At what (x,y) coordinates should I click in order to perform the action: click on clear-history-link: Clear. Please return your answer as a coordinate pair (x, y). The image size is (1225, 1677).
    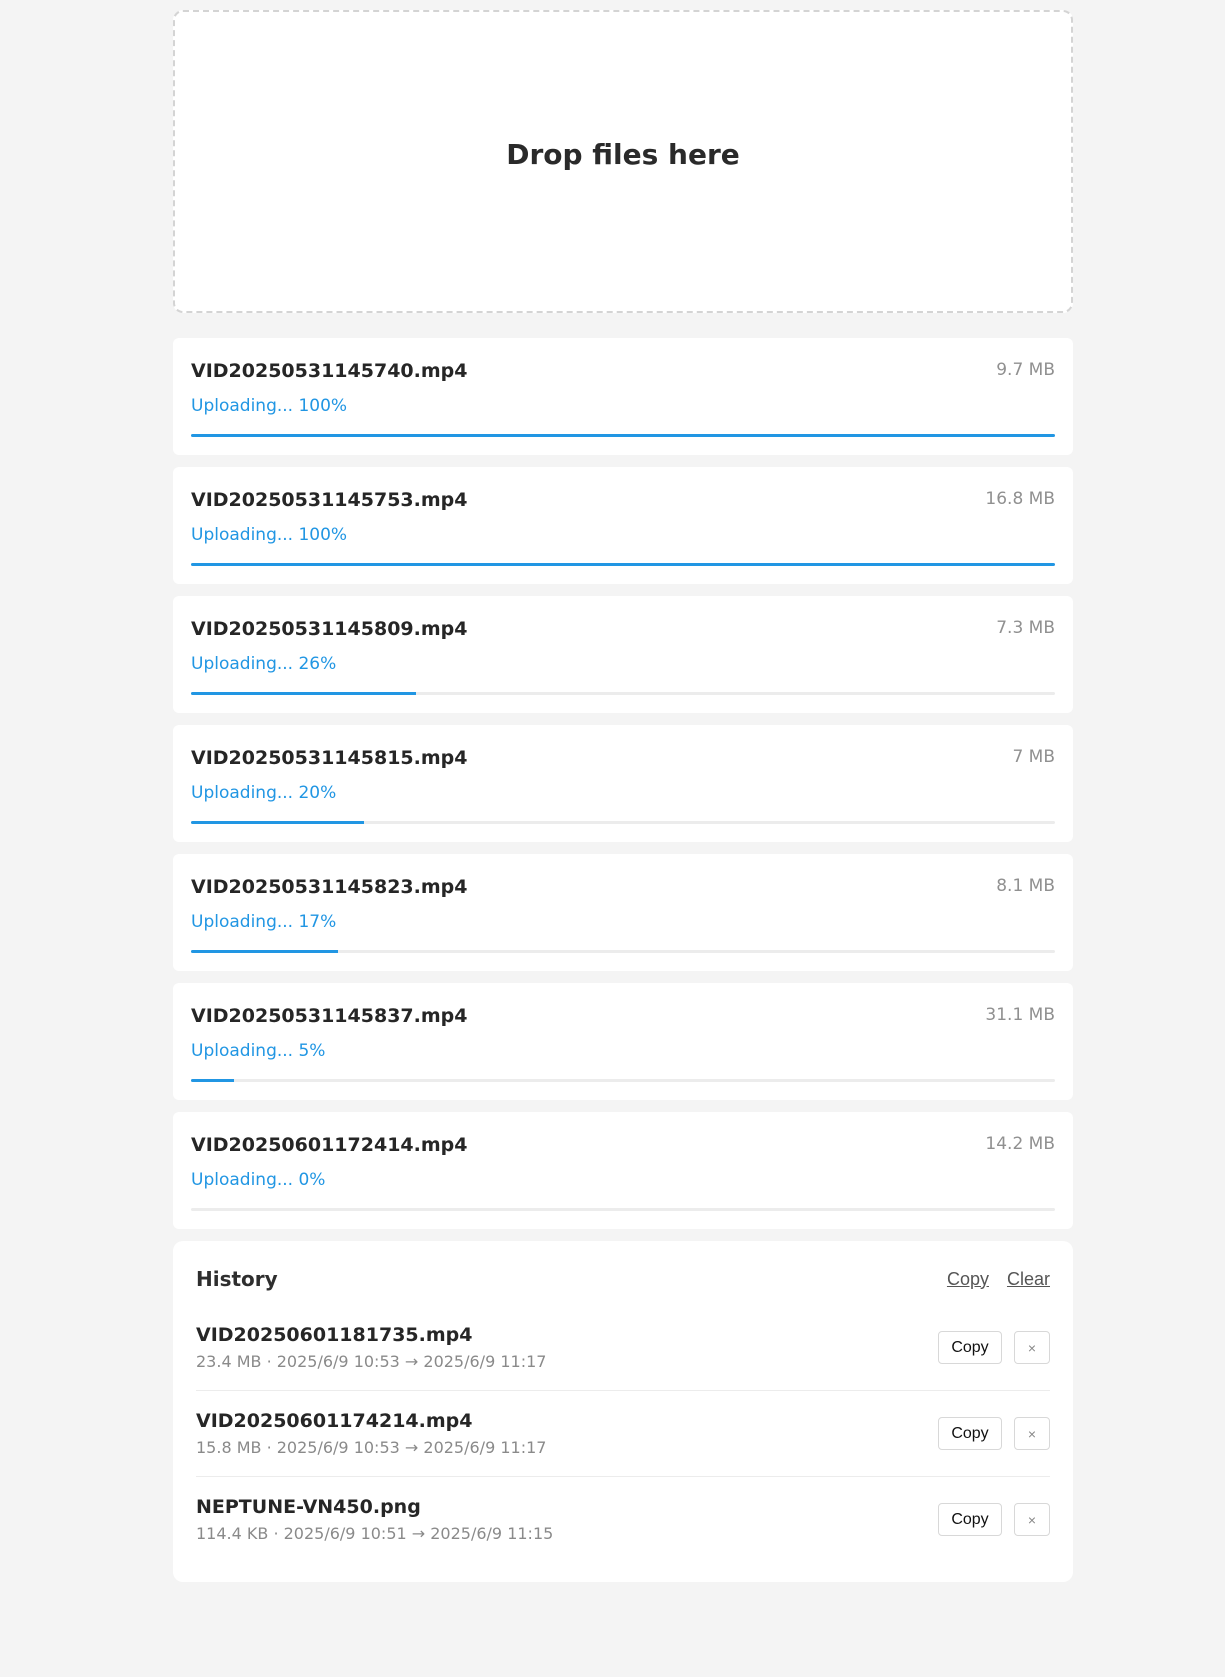
    Looking at the image, I should click on (1028, 1279).